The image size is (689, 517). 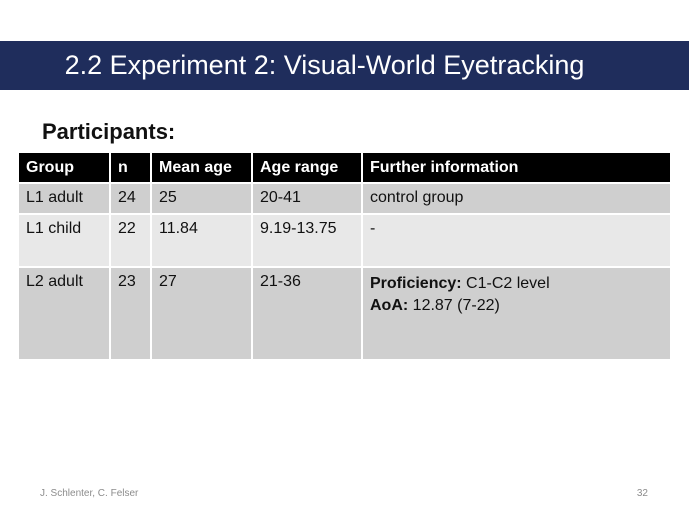 I want to click on cell-group: L1 adult, so click(x=65, y=198).